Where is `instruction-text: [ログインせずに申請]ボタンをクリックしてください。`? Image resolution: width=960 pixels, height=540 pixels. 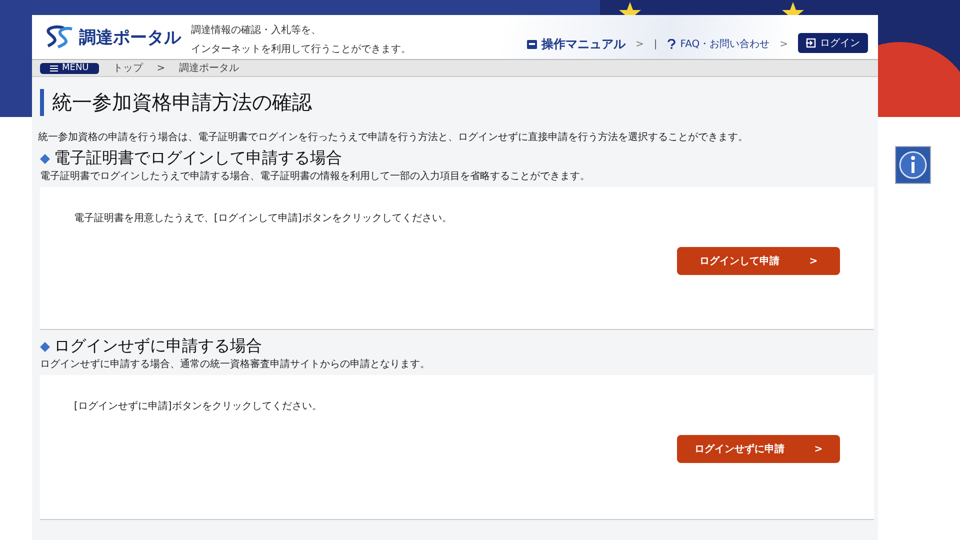
instruction-text: [ログインせずに申請]ボタンをクリックしてください。 is located at coordinates (198, 406).